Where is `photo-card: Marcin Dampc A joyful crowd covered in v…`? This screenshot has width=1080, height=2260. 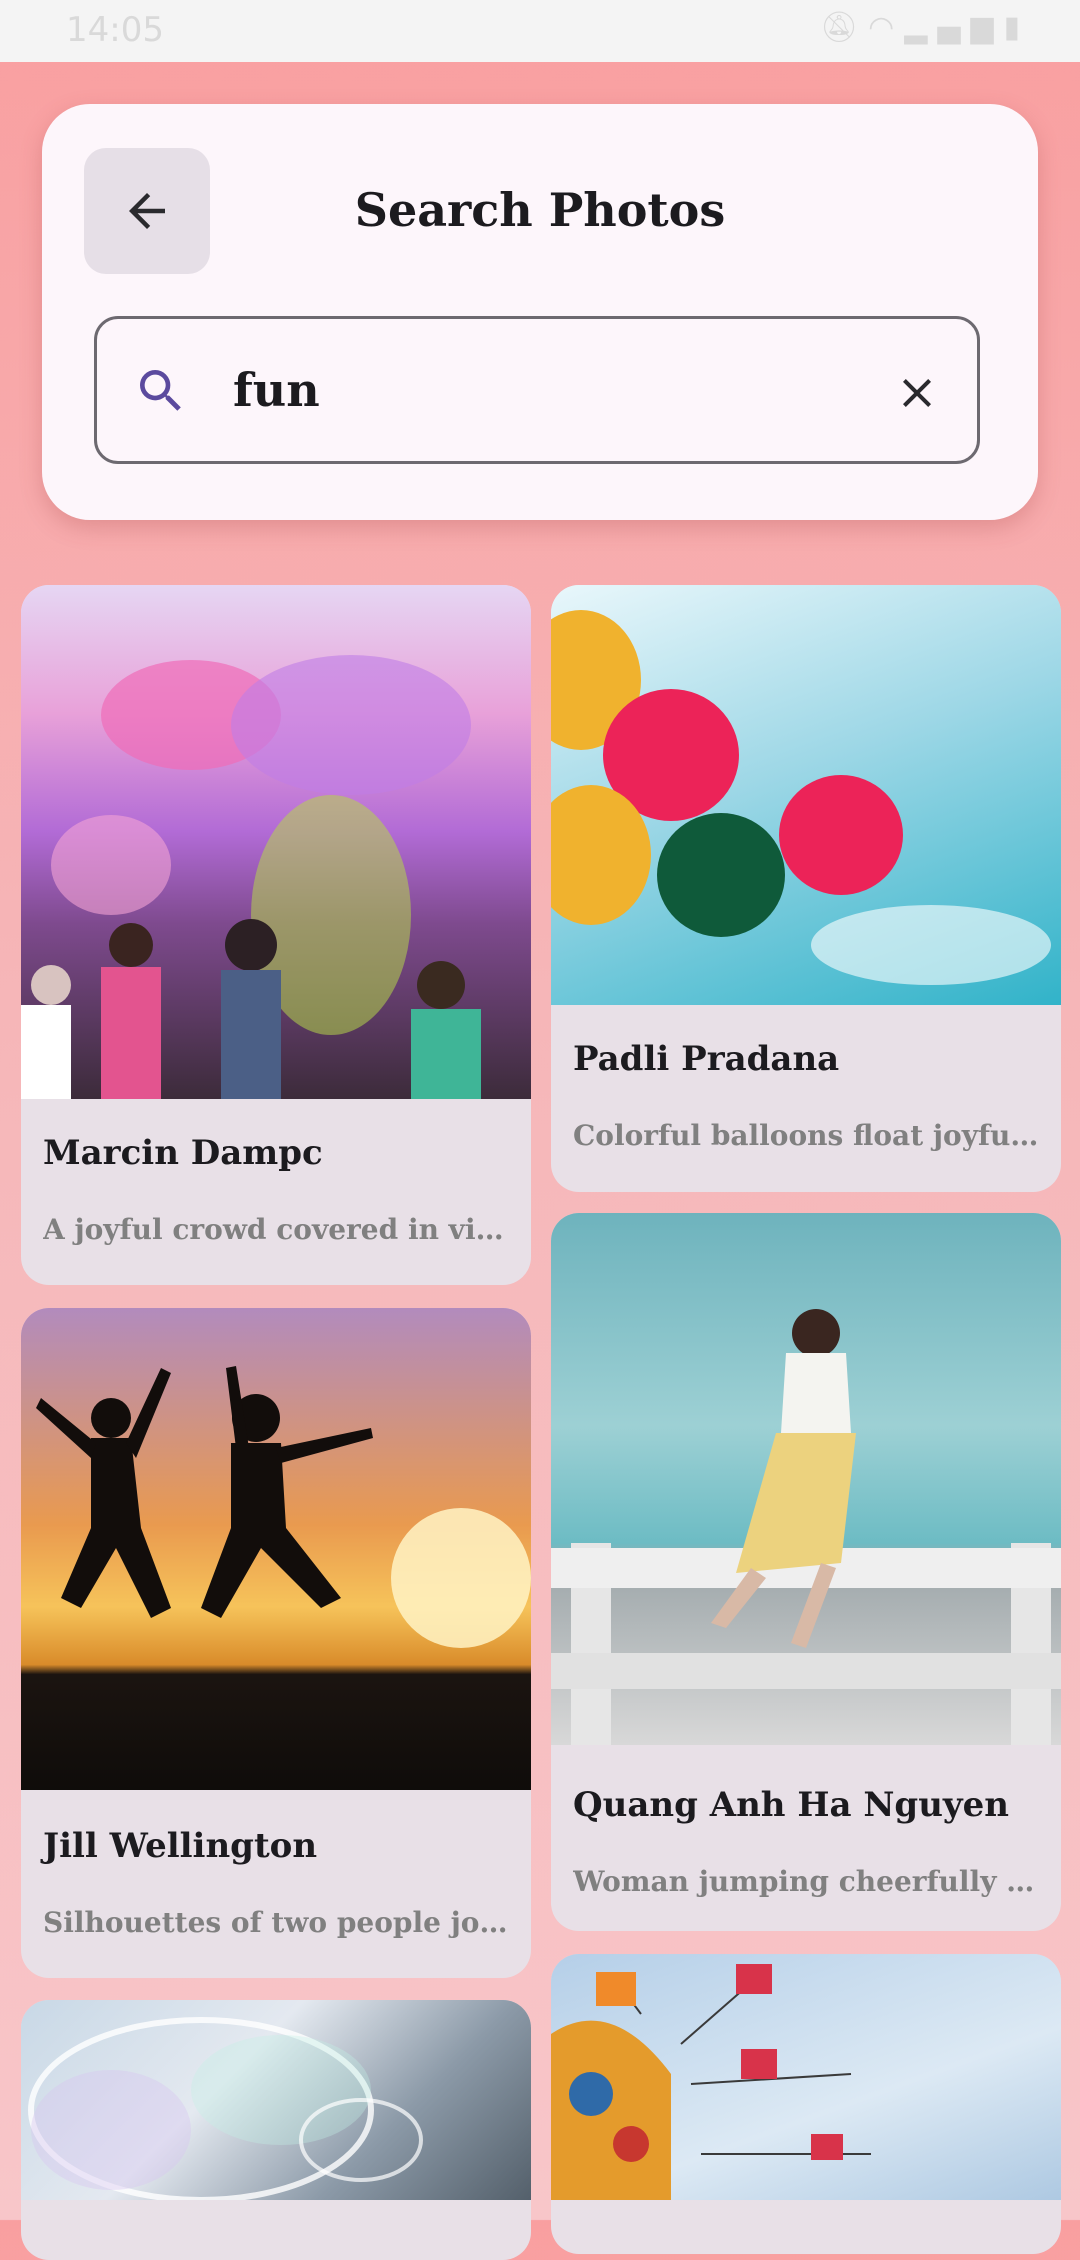
photo-card: Marcin Dampc A joyful crowd covered in v… is located at coordinates (276, 935).